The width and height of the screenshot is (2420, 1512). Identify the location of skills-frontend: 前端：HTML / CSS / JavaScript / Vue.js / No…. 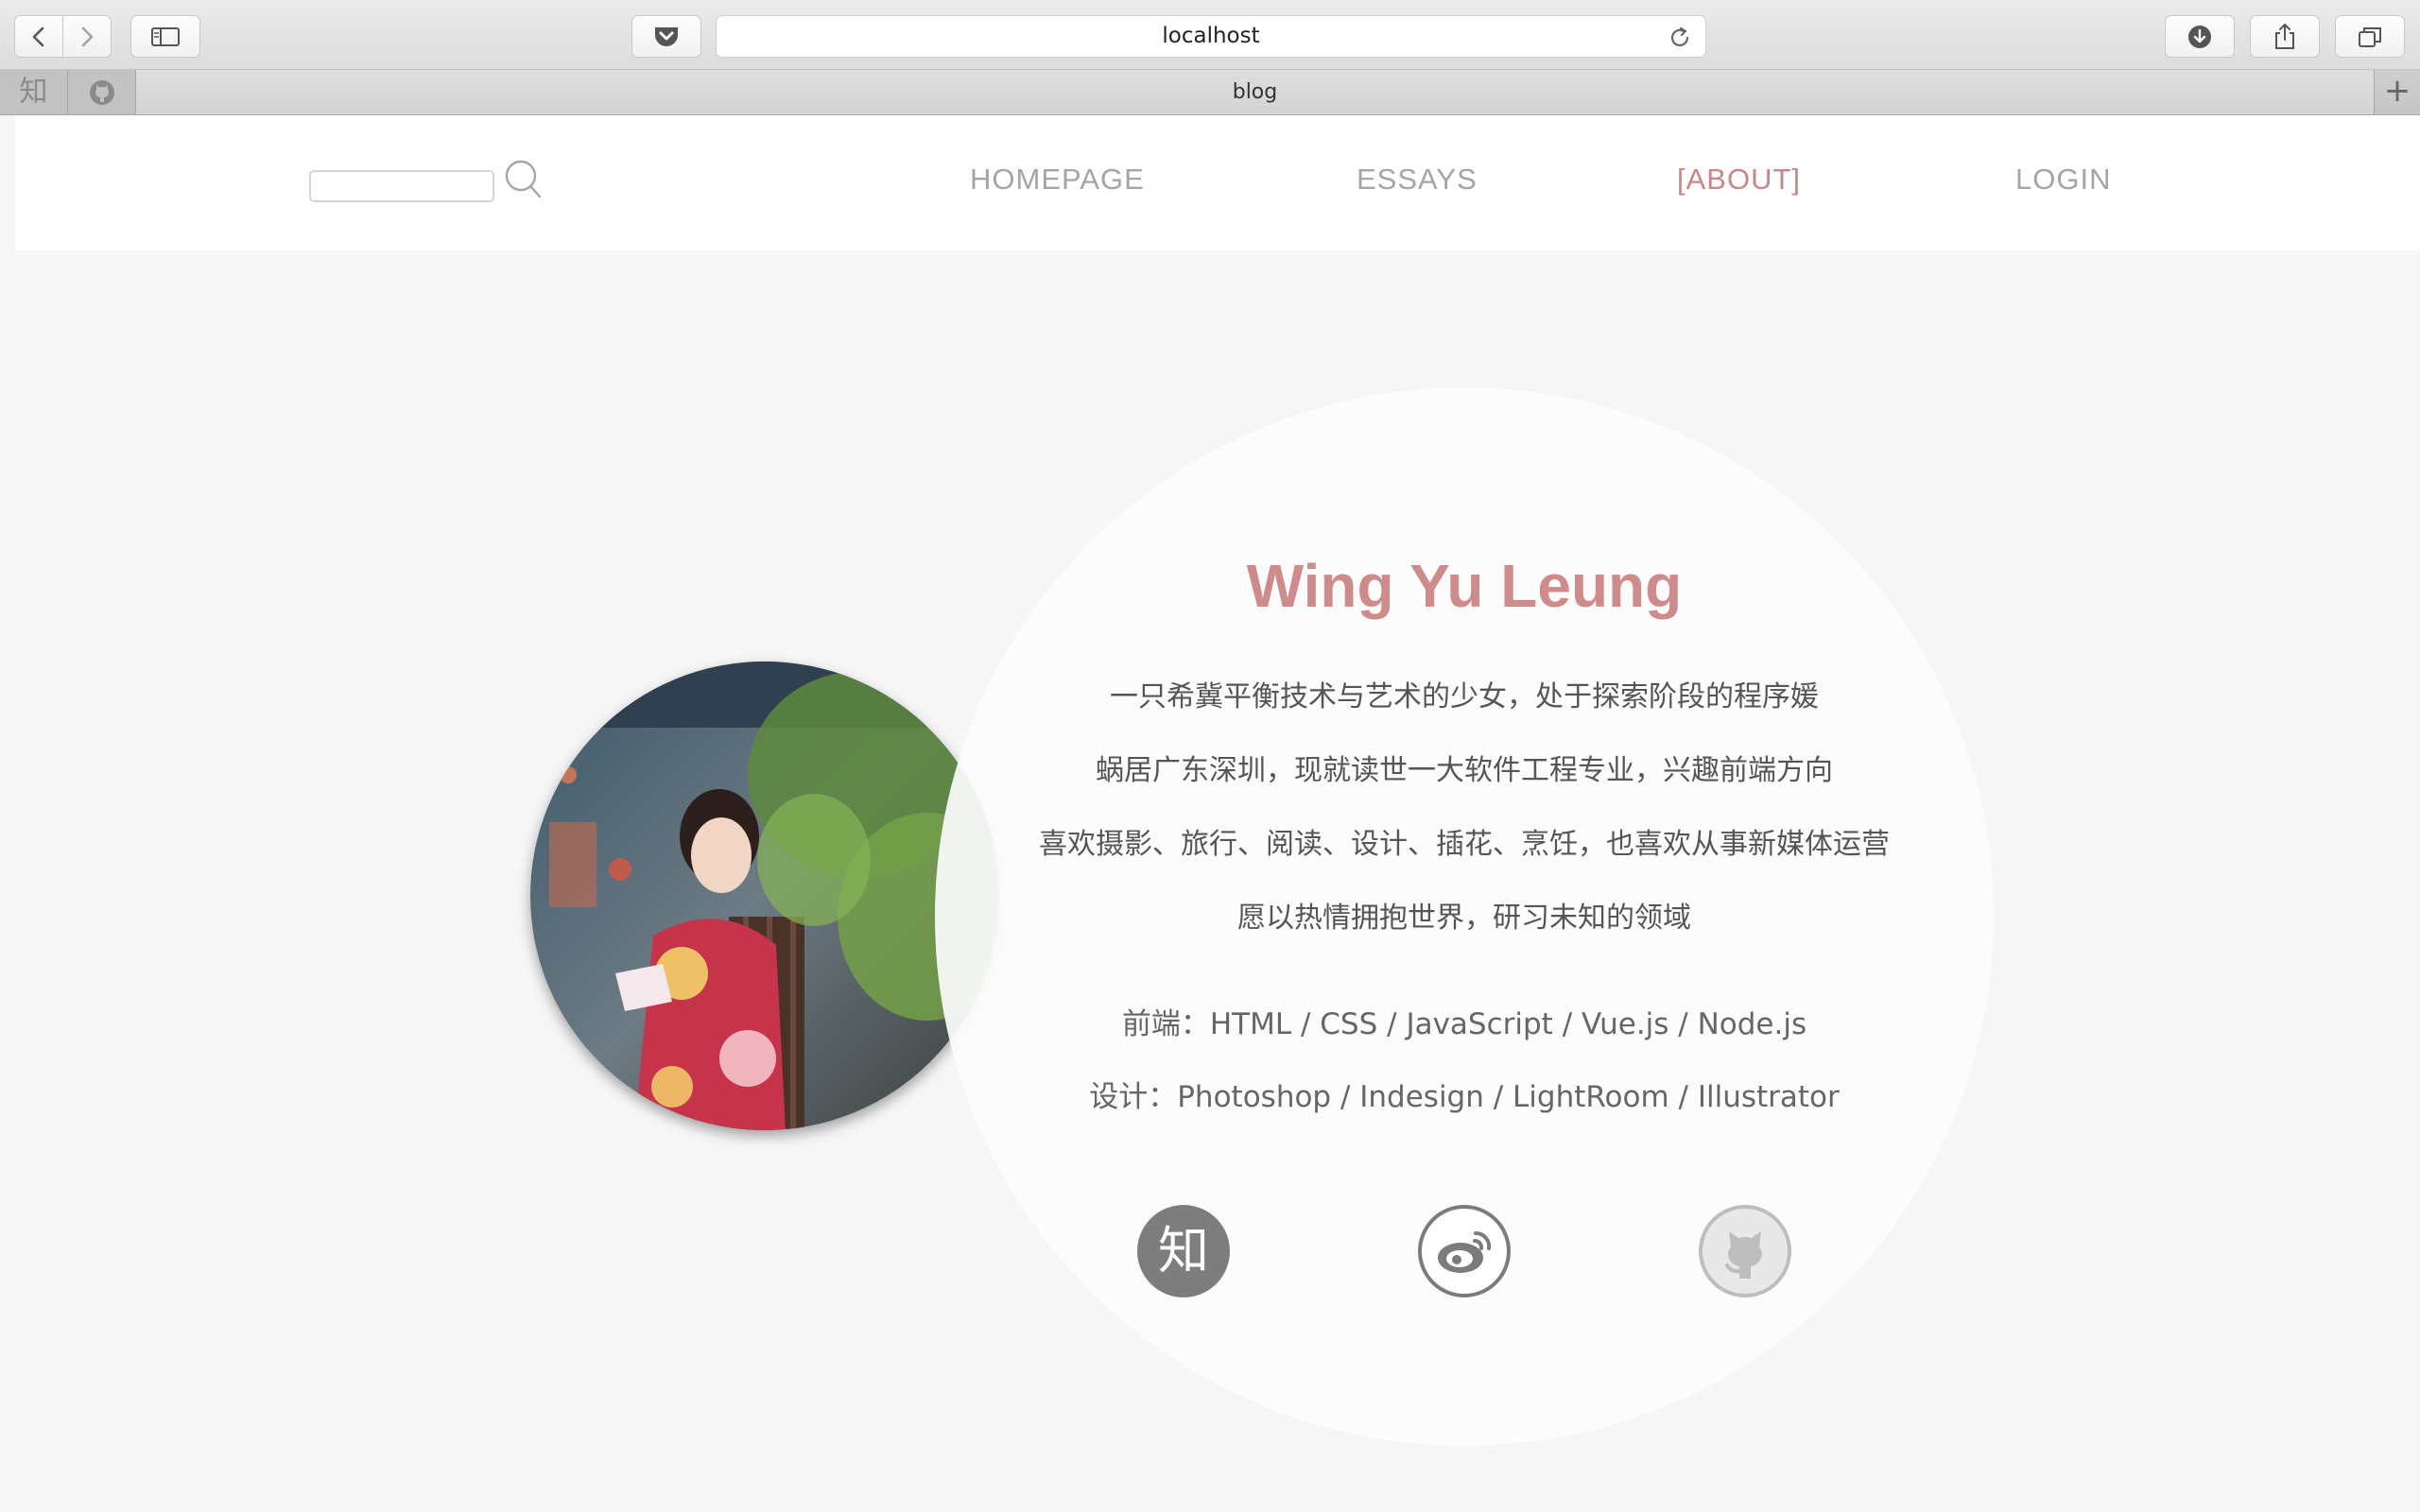
(1464, 1024).